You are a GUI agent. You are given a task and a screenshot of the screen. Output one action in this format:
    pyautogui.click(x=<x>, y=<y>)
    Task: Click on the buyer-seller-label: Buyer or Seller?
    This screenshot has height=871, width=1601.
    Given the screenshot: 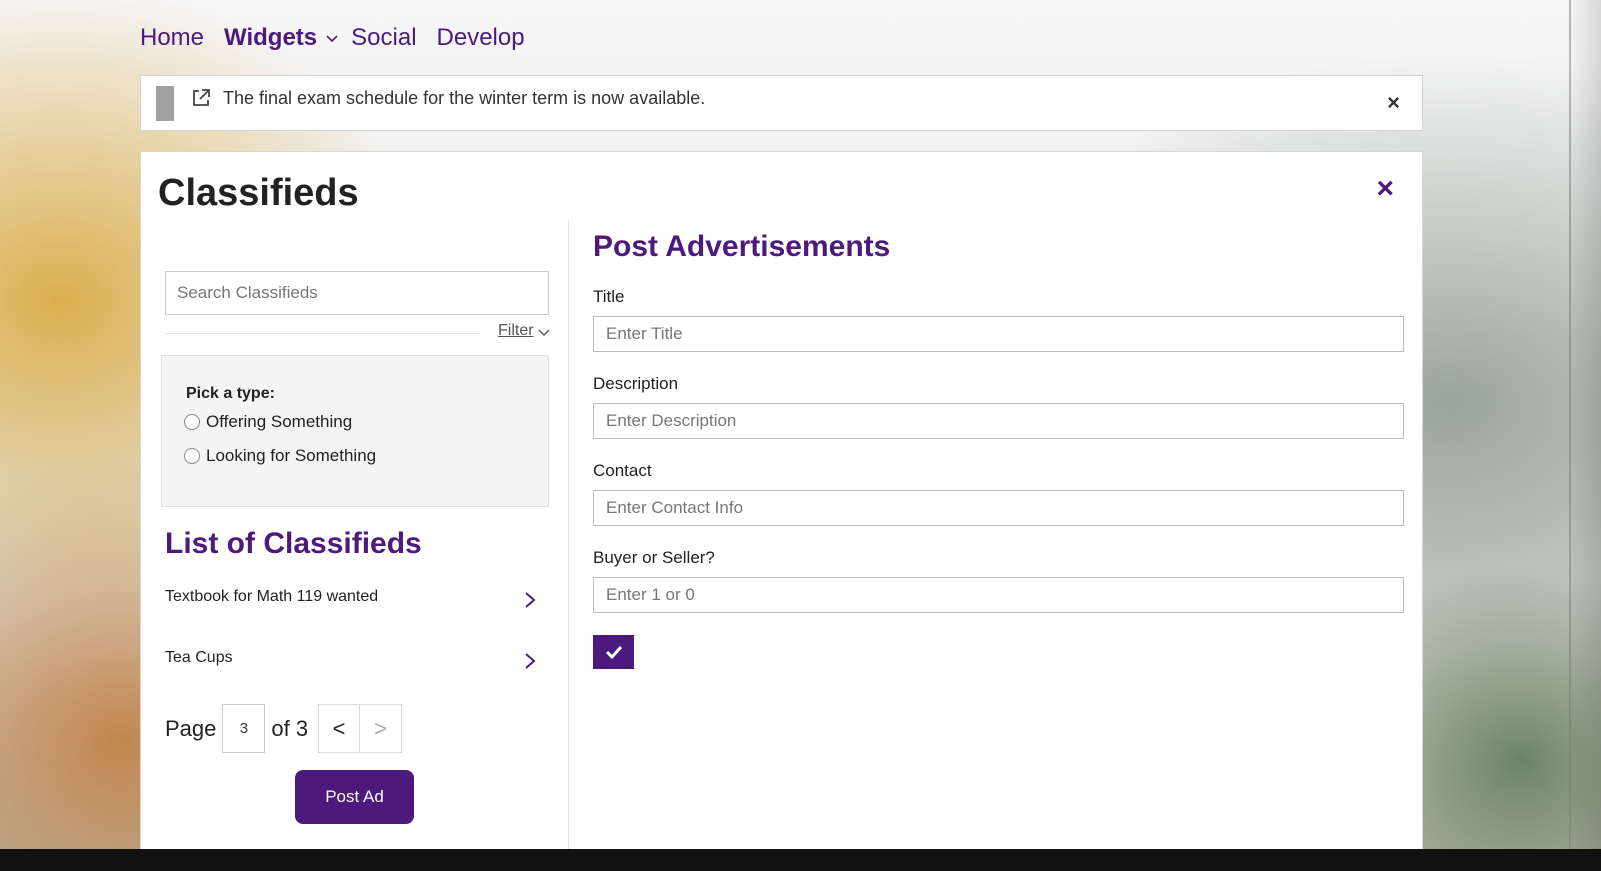 What is the action you would take?
    pyautogui.click(x=654, y=557)
    